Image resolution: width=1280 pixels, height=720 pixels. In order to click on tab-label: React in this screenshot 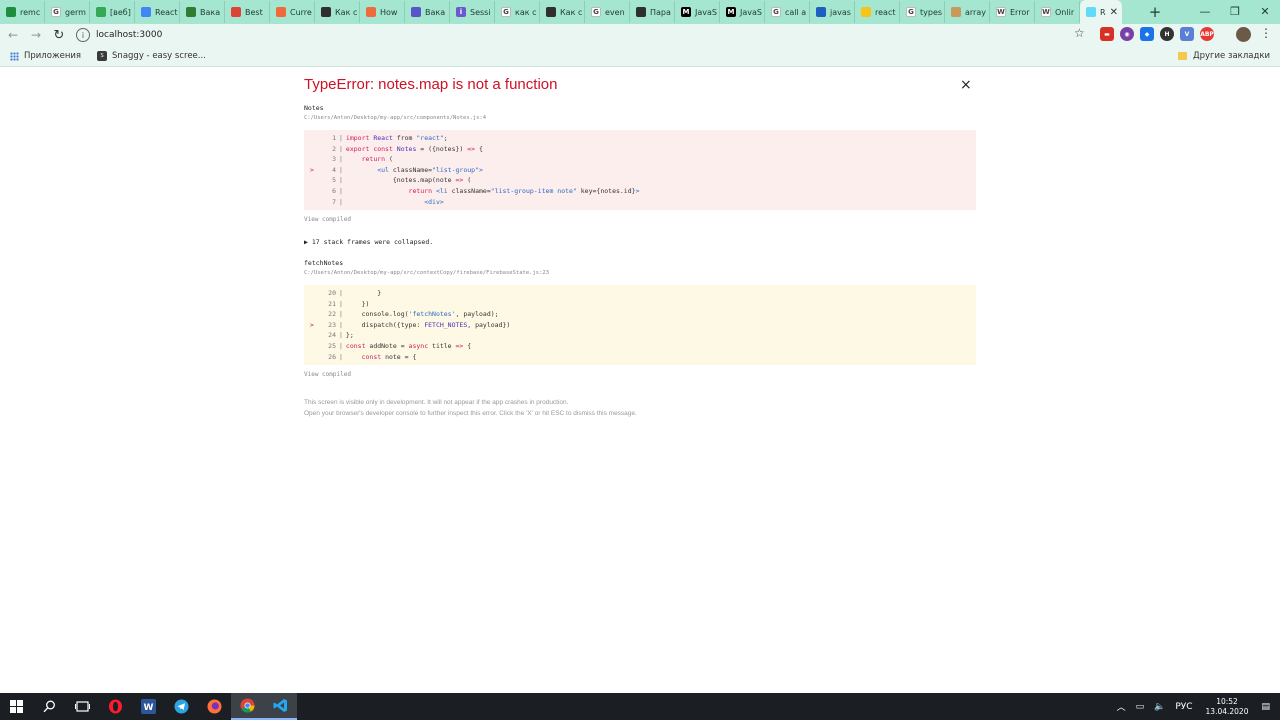, I will do `click(166, 12)`.